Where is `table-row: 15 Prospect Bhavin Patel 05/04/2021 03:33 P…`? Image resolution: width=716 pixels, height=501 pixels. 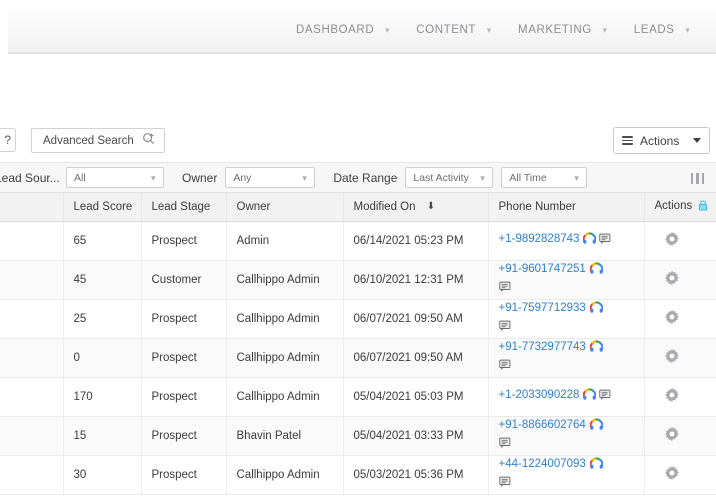
table-row: 15 Prospect Bhavin Patel 05/04/2021 03:33 P… is located at coordinates (358, 436).